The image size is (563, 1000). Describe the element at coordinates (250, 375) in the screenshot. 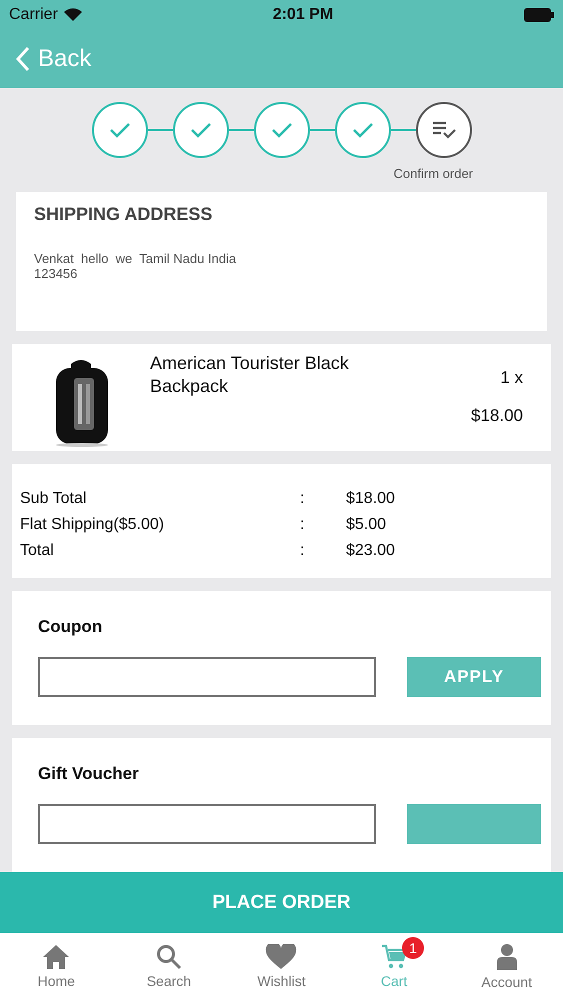

I see `product-name: American Tourister Black Backpack` at that location.